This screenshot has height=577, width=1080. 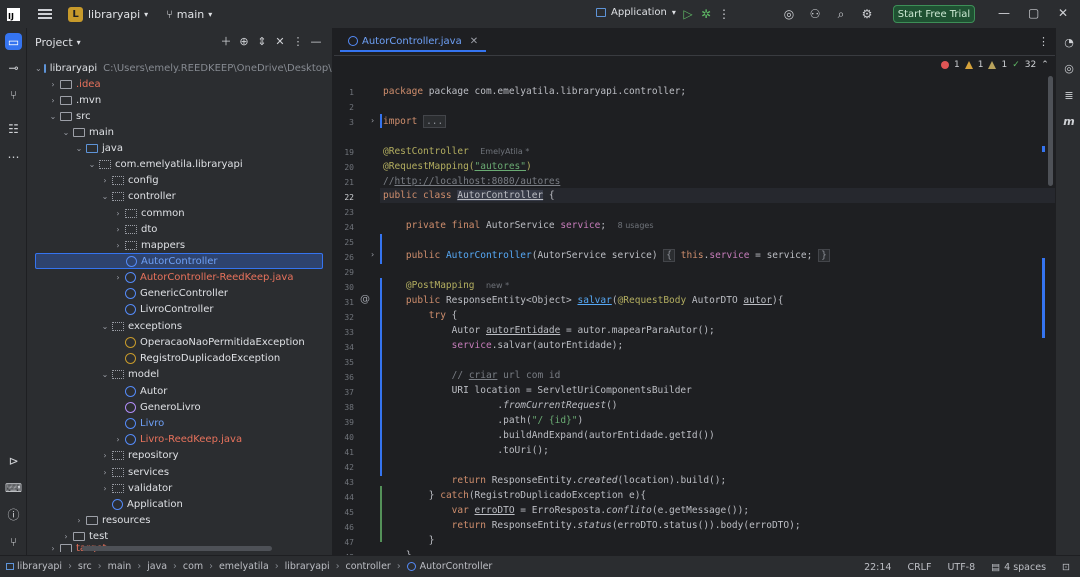 I want to click on caret-position: 22:14, so click(x=877, y=567).